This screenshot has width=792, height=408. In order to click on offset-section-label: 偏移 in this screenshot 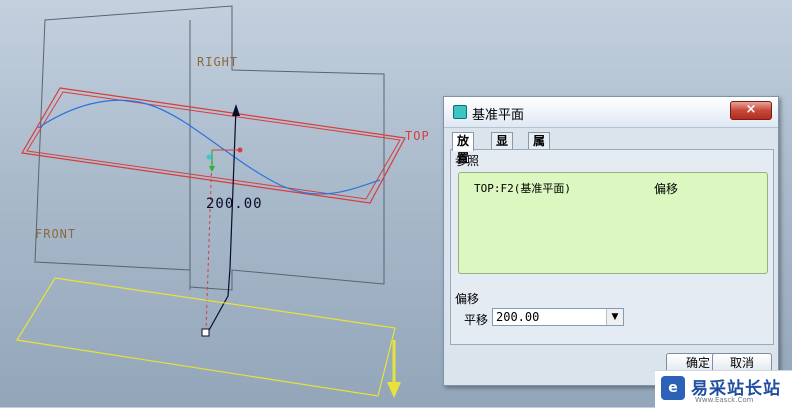, I will do `click(467, 299)`.